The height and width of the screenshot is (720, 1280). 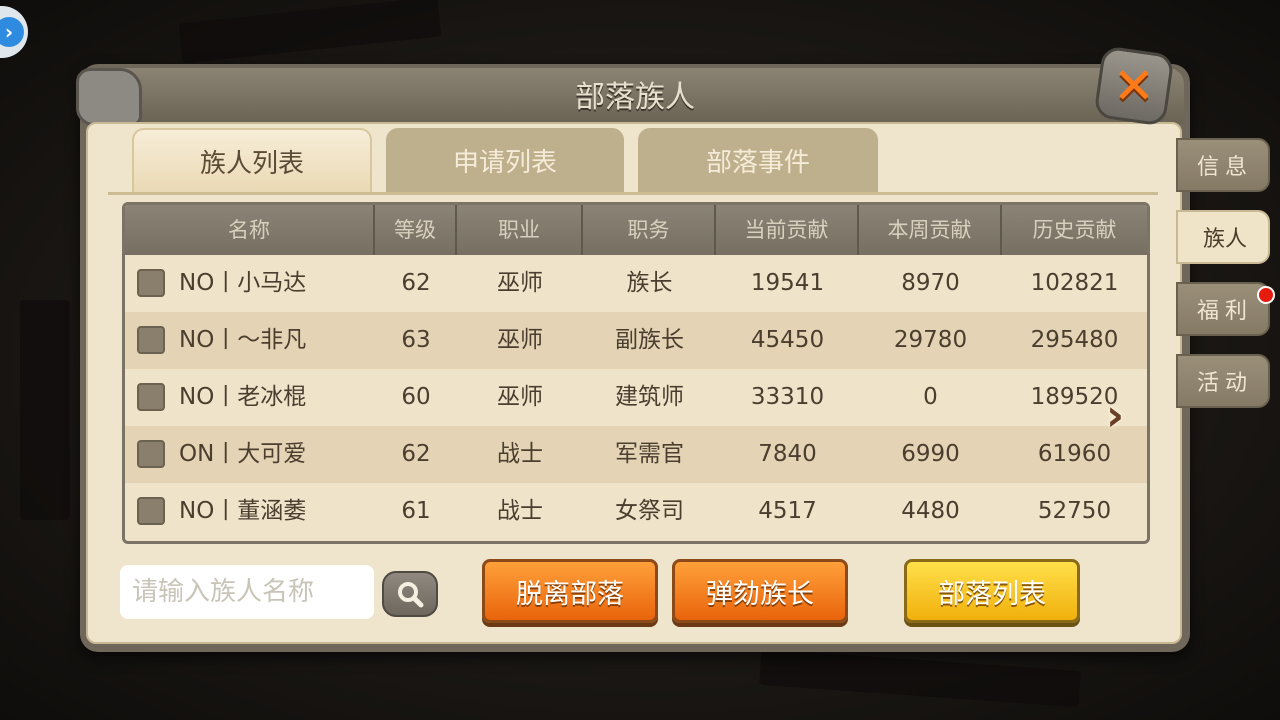 I want to click on leave-tribe-button: 脱离部落, so click(x=570, y=591).